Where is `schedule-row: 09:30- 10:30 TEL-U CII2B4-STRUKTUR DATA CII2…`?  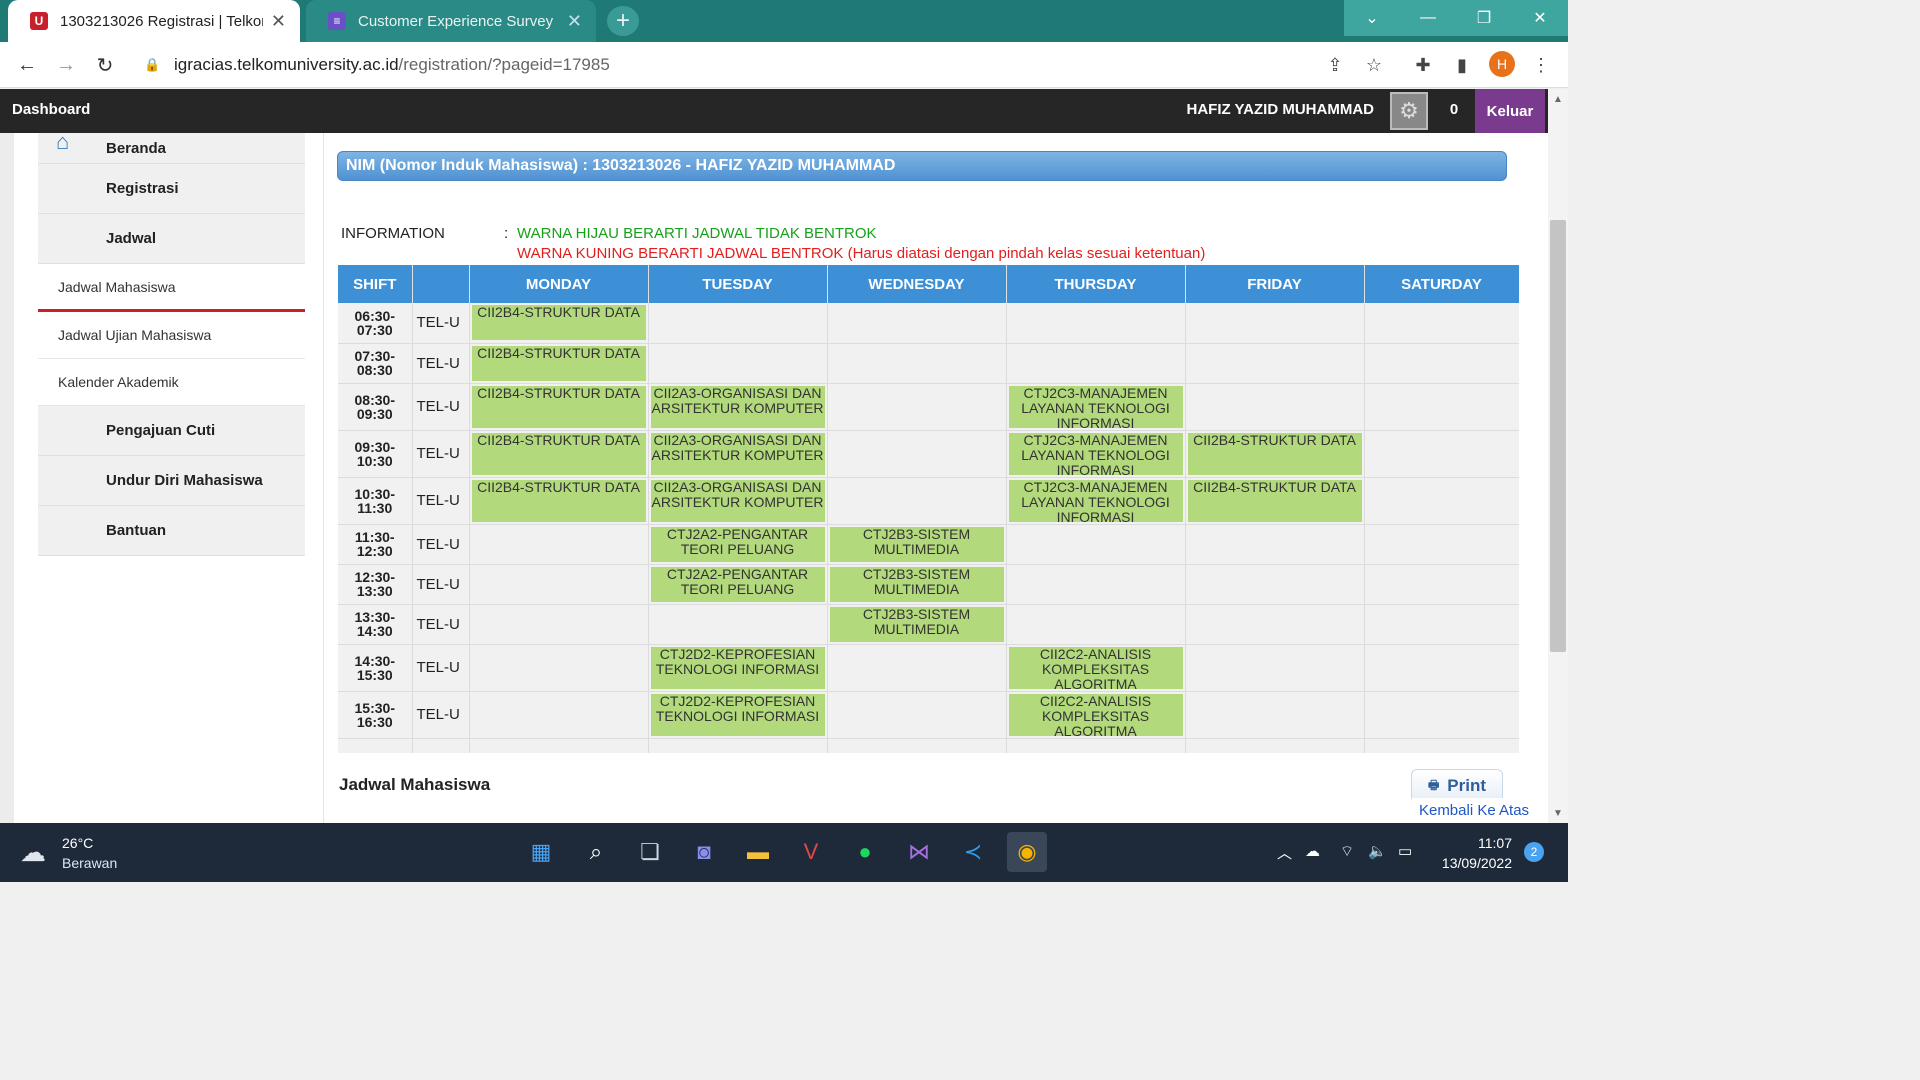 schedule-row: 09:30- 10:30 TEL-U CII2B4-STRUKTUR DATA CII2… is located at coordinates (928, 454).